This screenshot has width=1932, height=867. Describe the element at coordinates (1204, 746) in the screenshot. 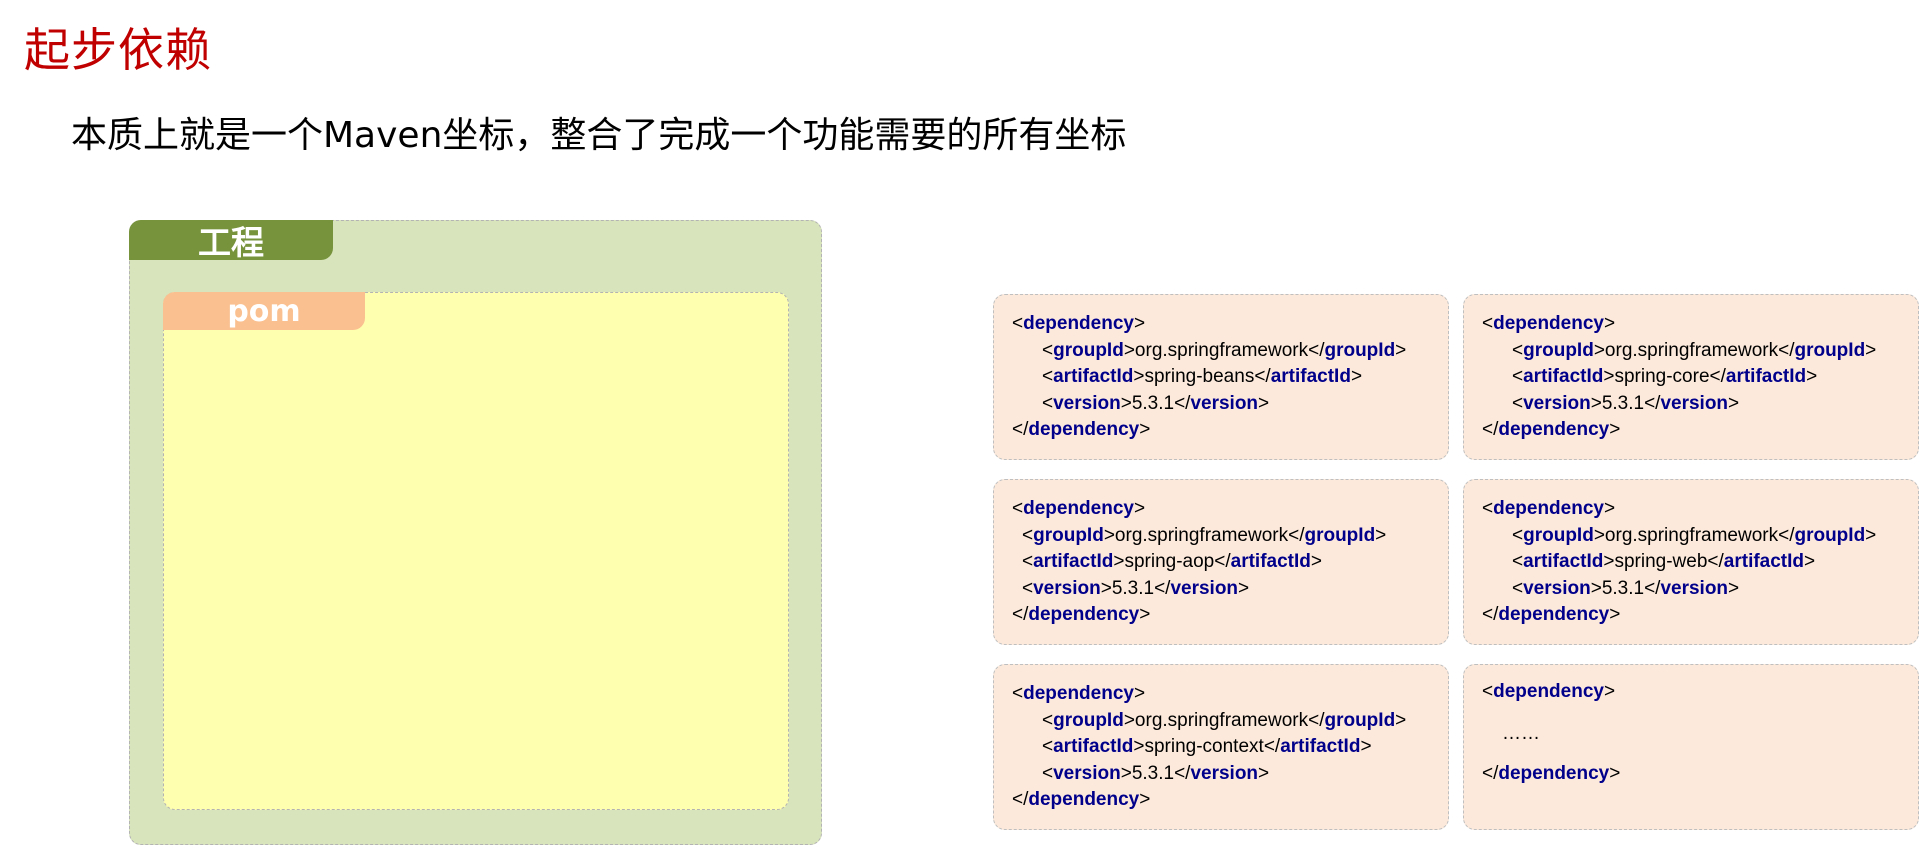

I see `artifactid-value: spring-context` at that location.